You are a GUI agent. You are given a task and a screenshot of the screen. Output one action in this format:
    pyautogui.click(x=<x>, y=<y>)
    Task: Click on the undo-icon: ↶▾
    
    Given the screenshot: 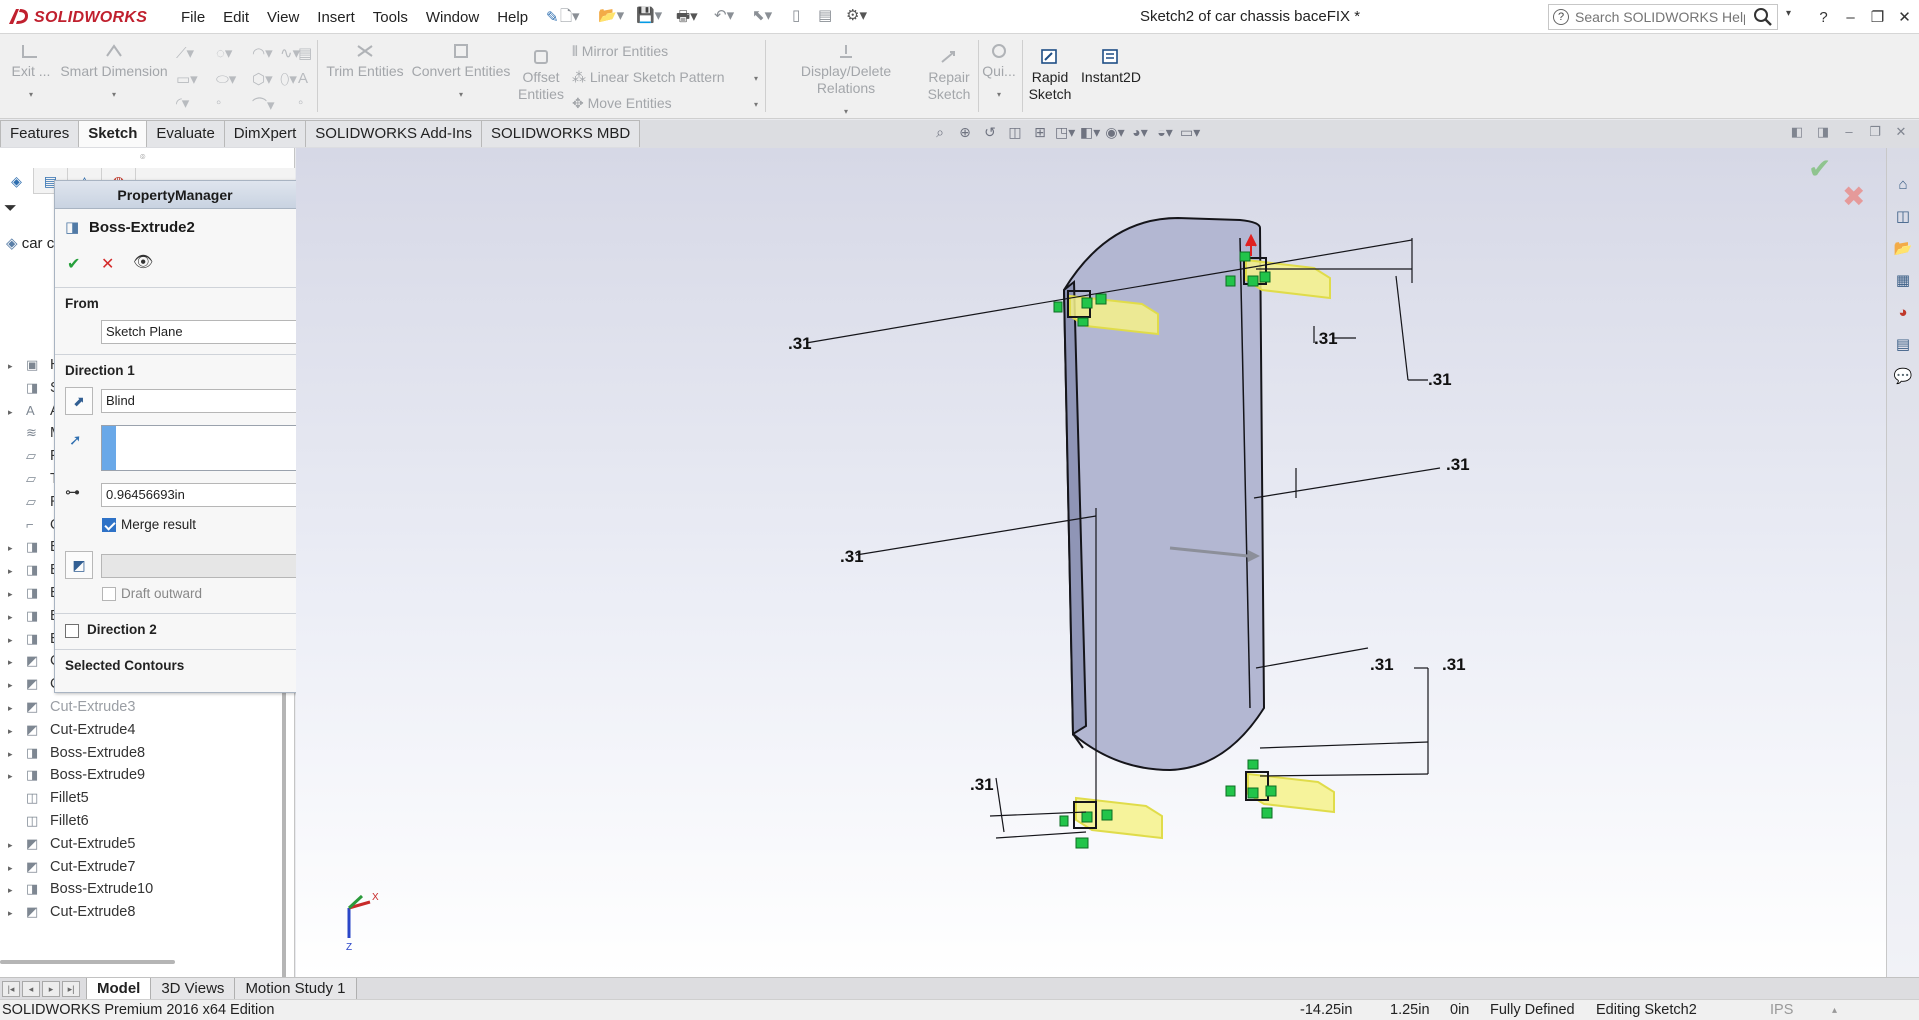 What is the action you would take?
    pyautogui.click(x=724, y=17)
    